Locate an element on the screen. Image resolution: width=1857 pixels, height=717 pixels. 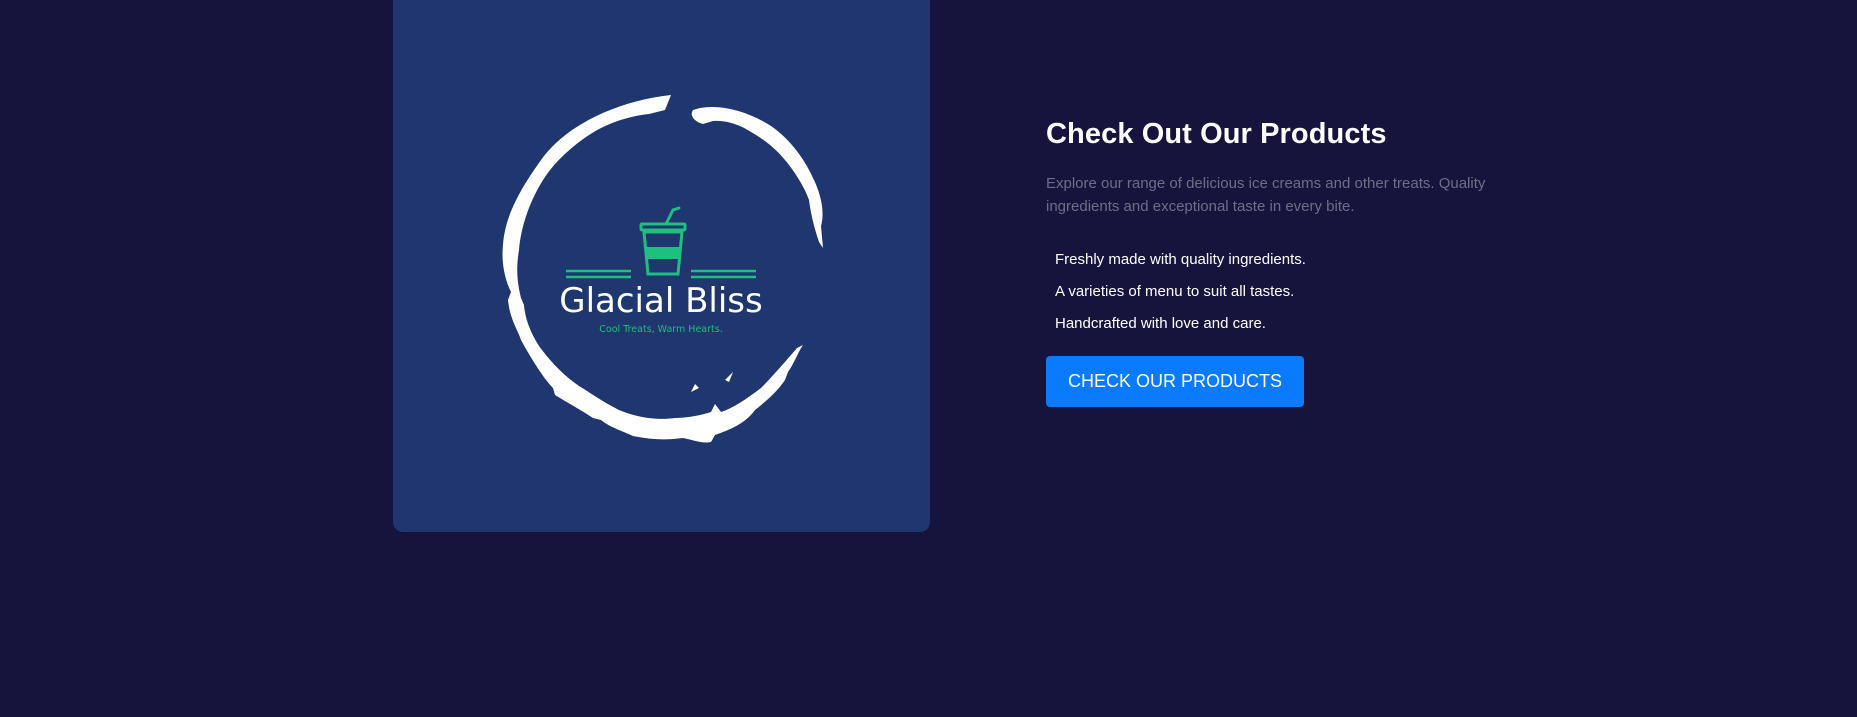
brand-name: Glacial Bliss is located at coordinates (661, 301).